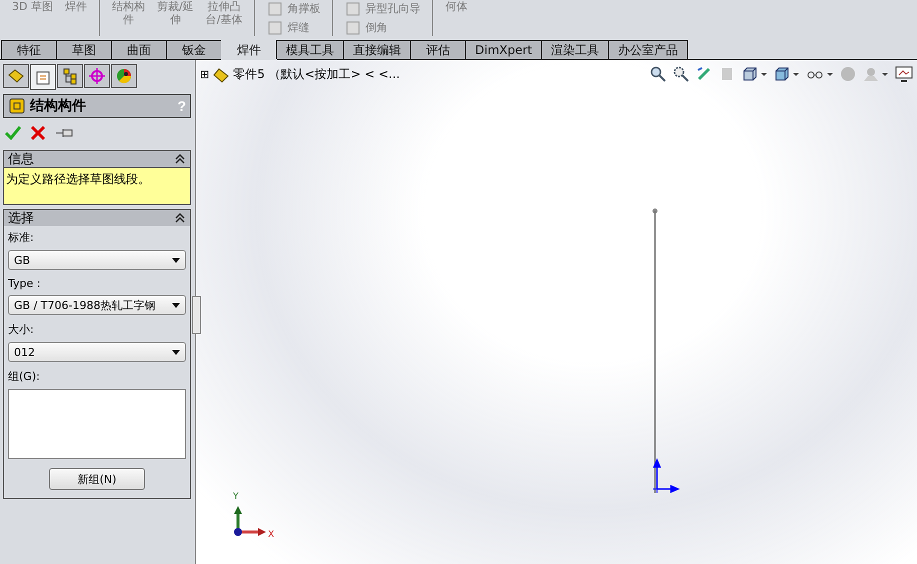 The width and height of the screenshot is (917, 564). I want to click on info-message: 为定义路径选择草图线段。, so click(97, 185).